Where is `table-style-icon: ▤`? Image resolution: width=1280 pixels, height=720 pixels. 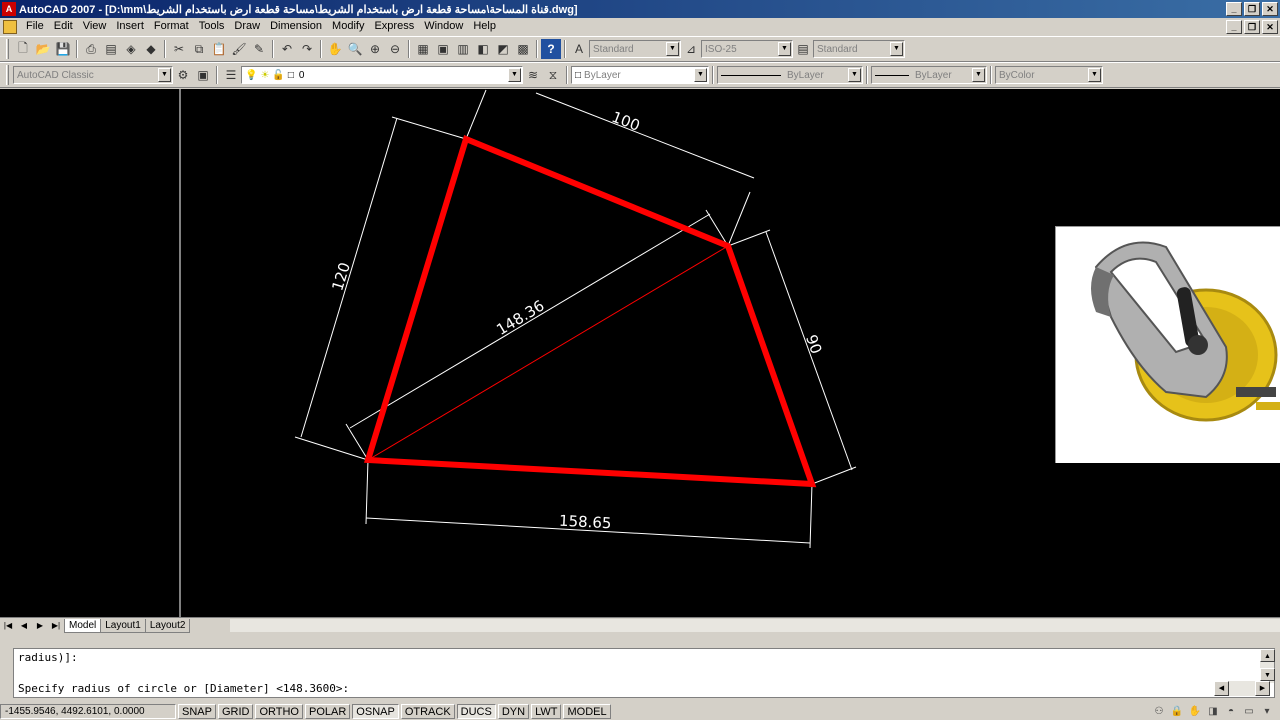 table-style-icon: ▤ is located at coordinates (803, 49).